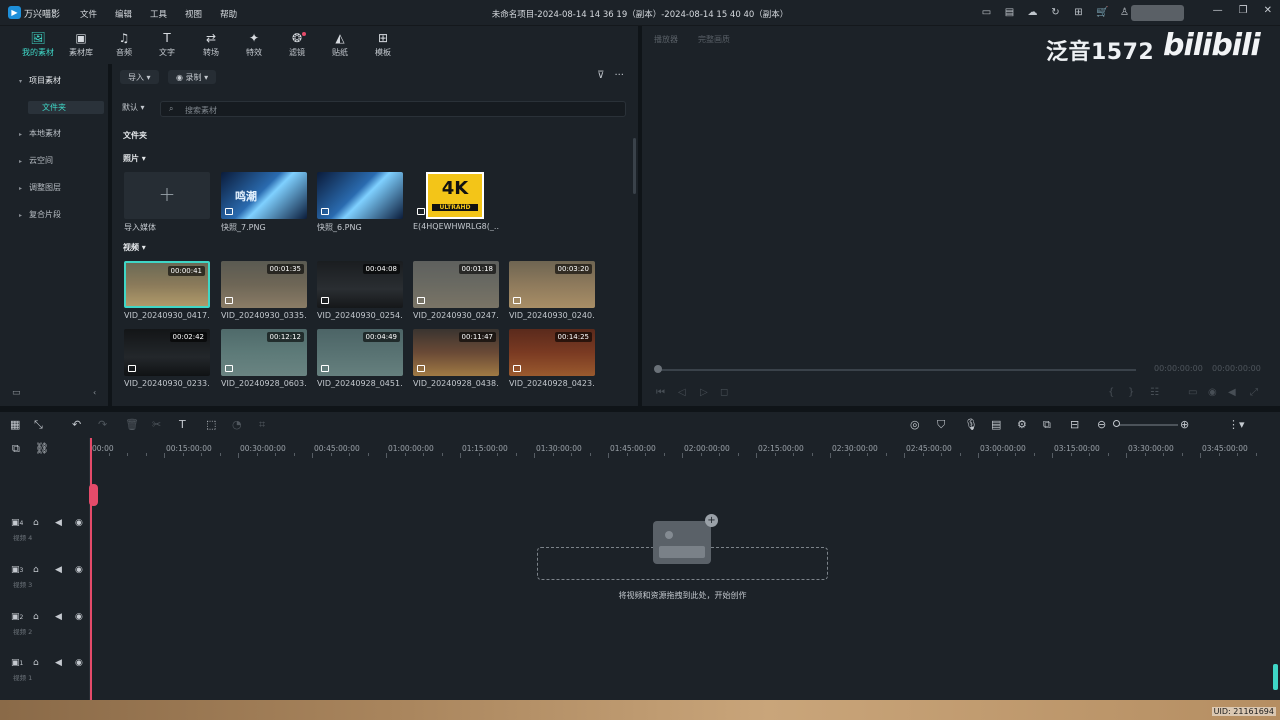  I want to click on mic-icon: 🎙, so click(971, 424).